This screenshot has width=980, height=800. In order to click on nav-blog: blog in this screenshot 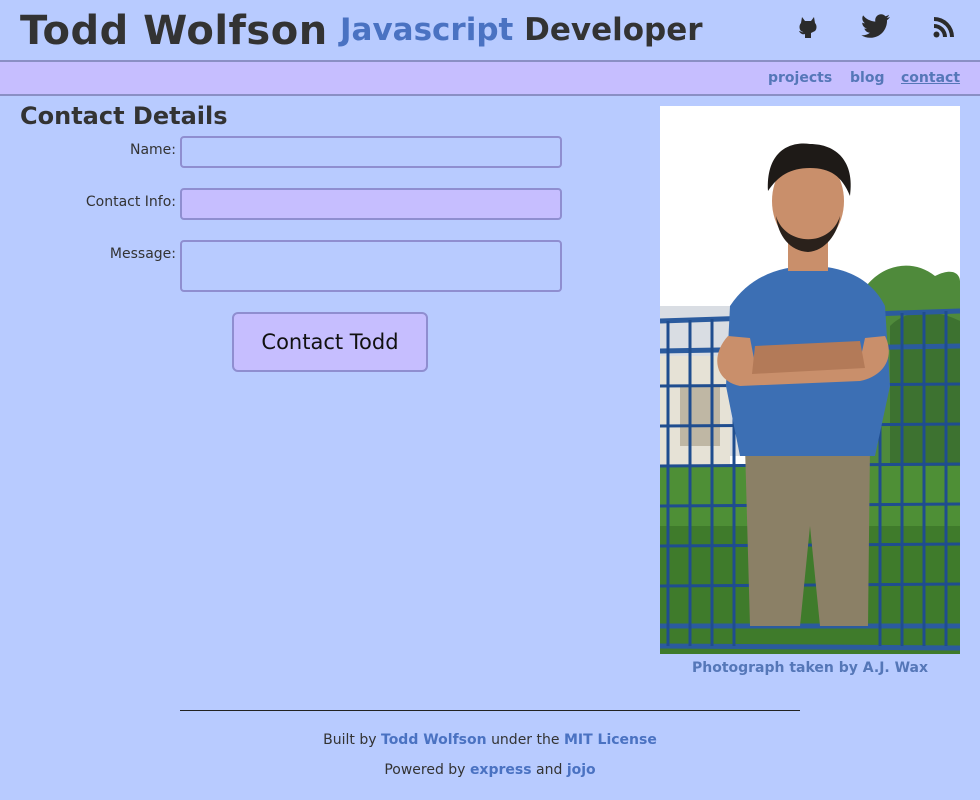, I will do `click(867, 78)`.